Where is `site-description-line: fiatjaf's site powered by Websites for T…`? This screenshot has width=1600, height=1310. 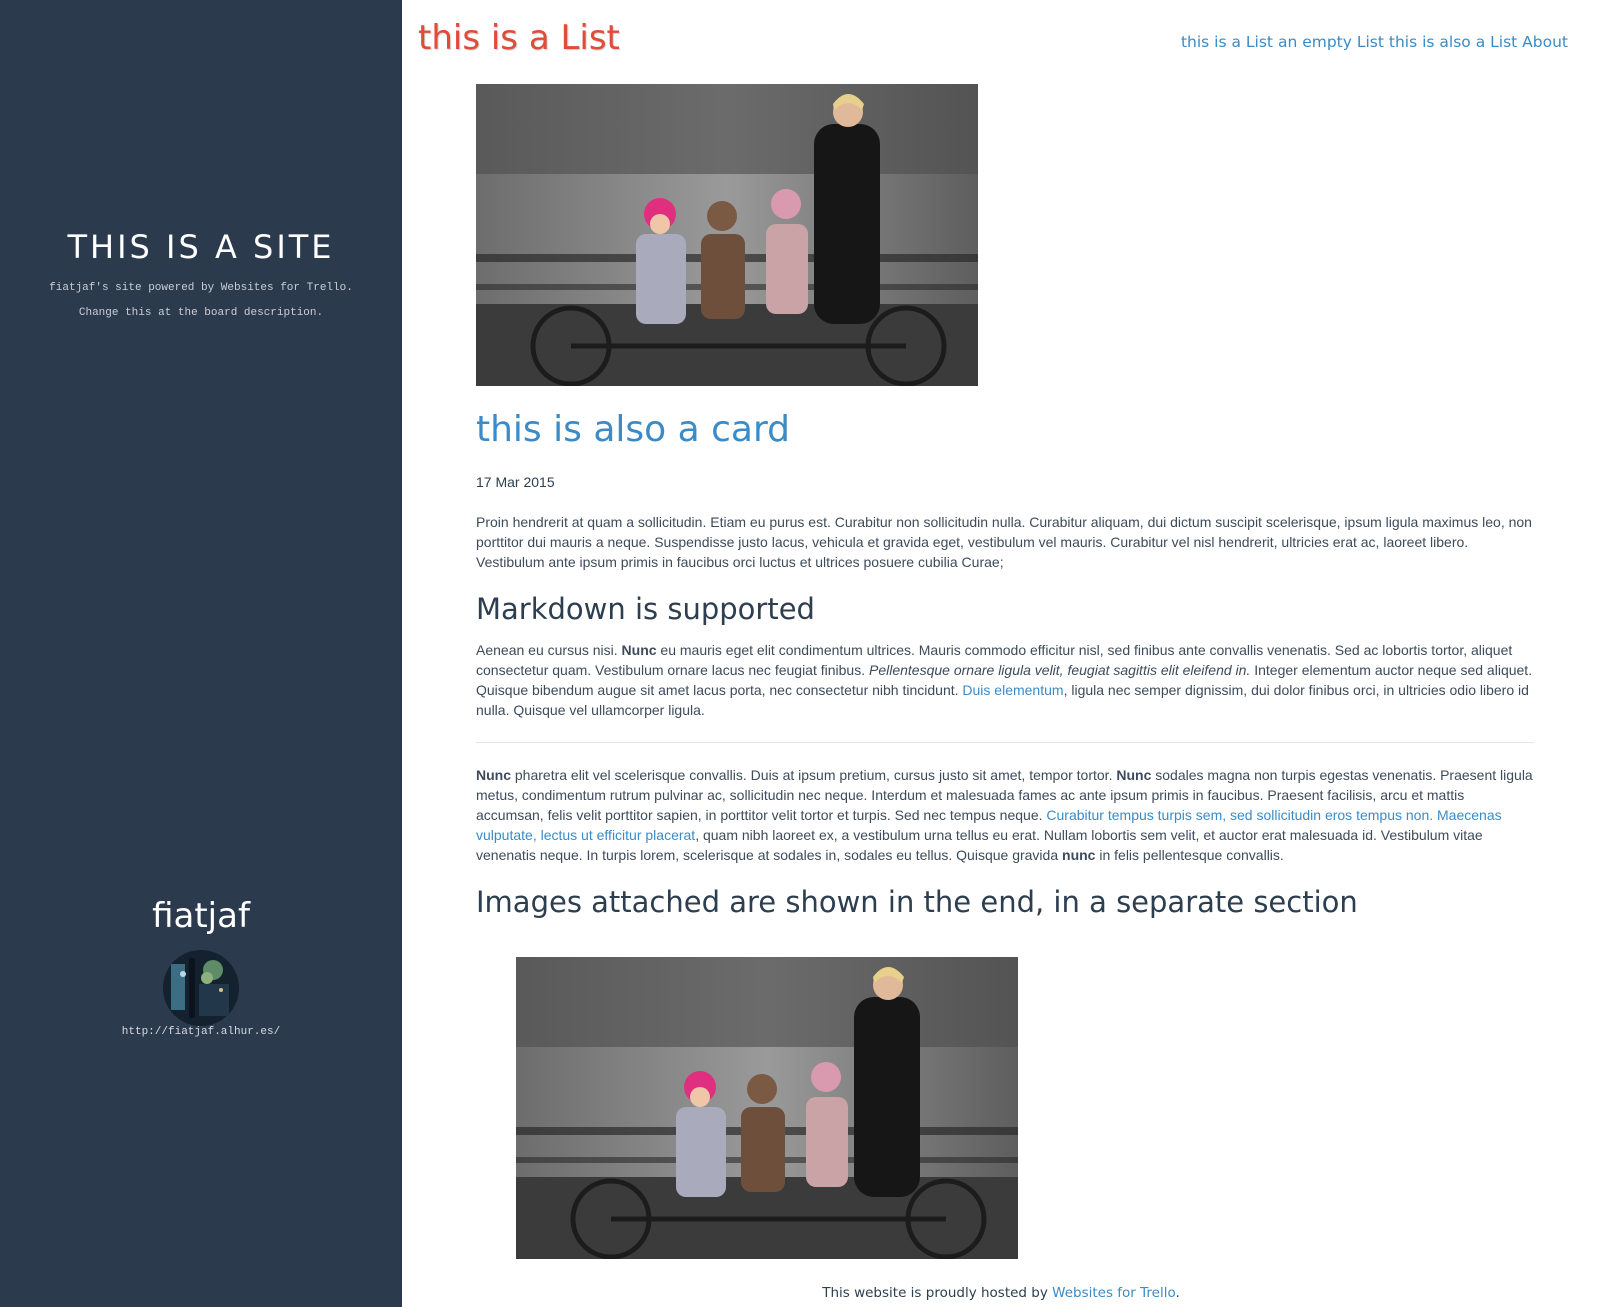 site-description-line: fiatjaf's site powered by Websites for T… is located at coordinates (201, 288).